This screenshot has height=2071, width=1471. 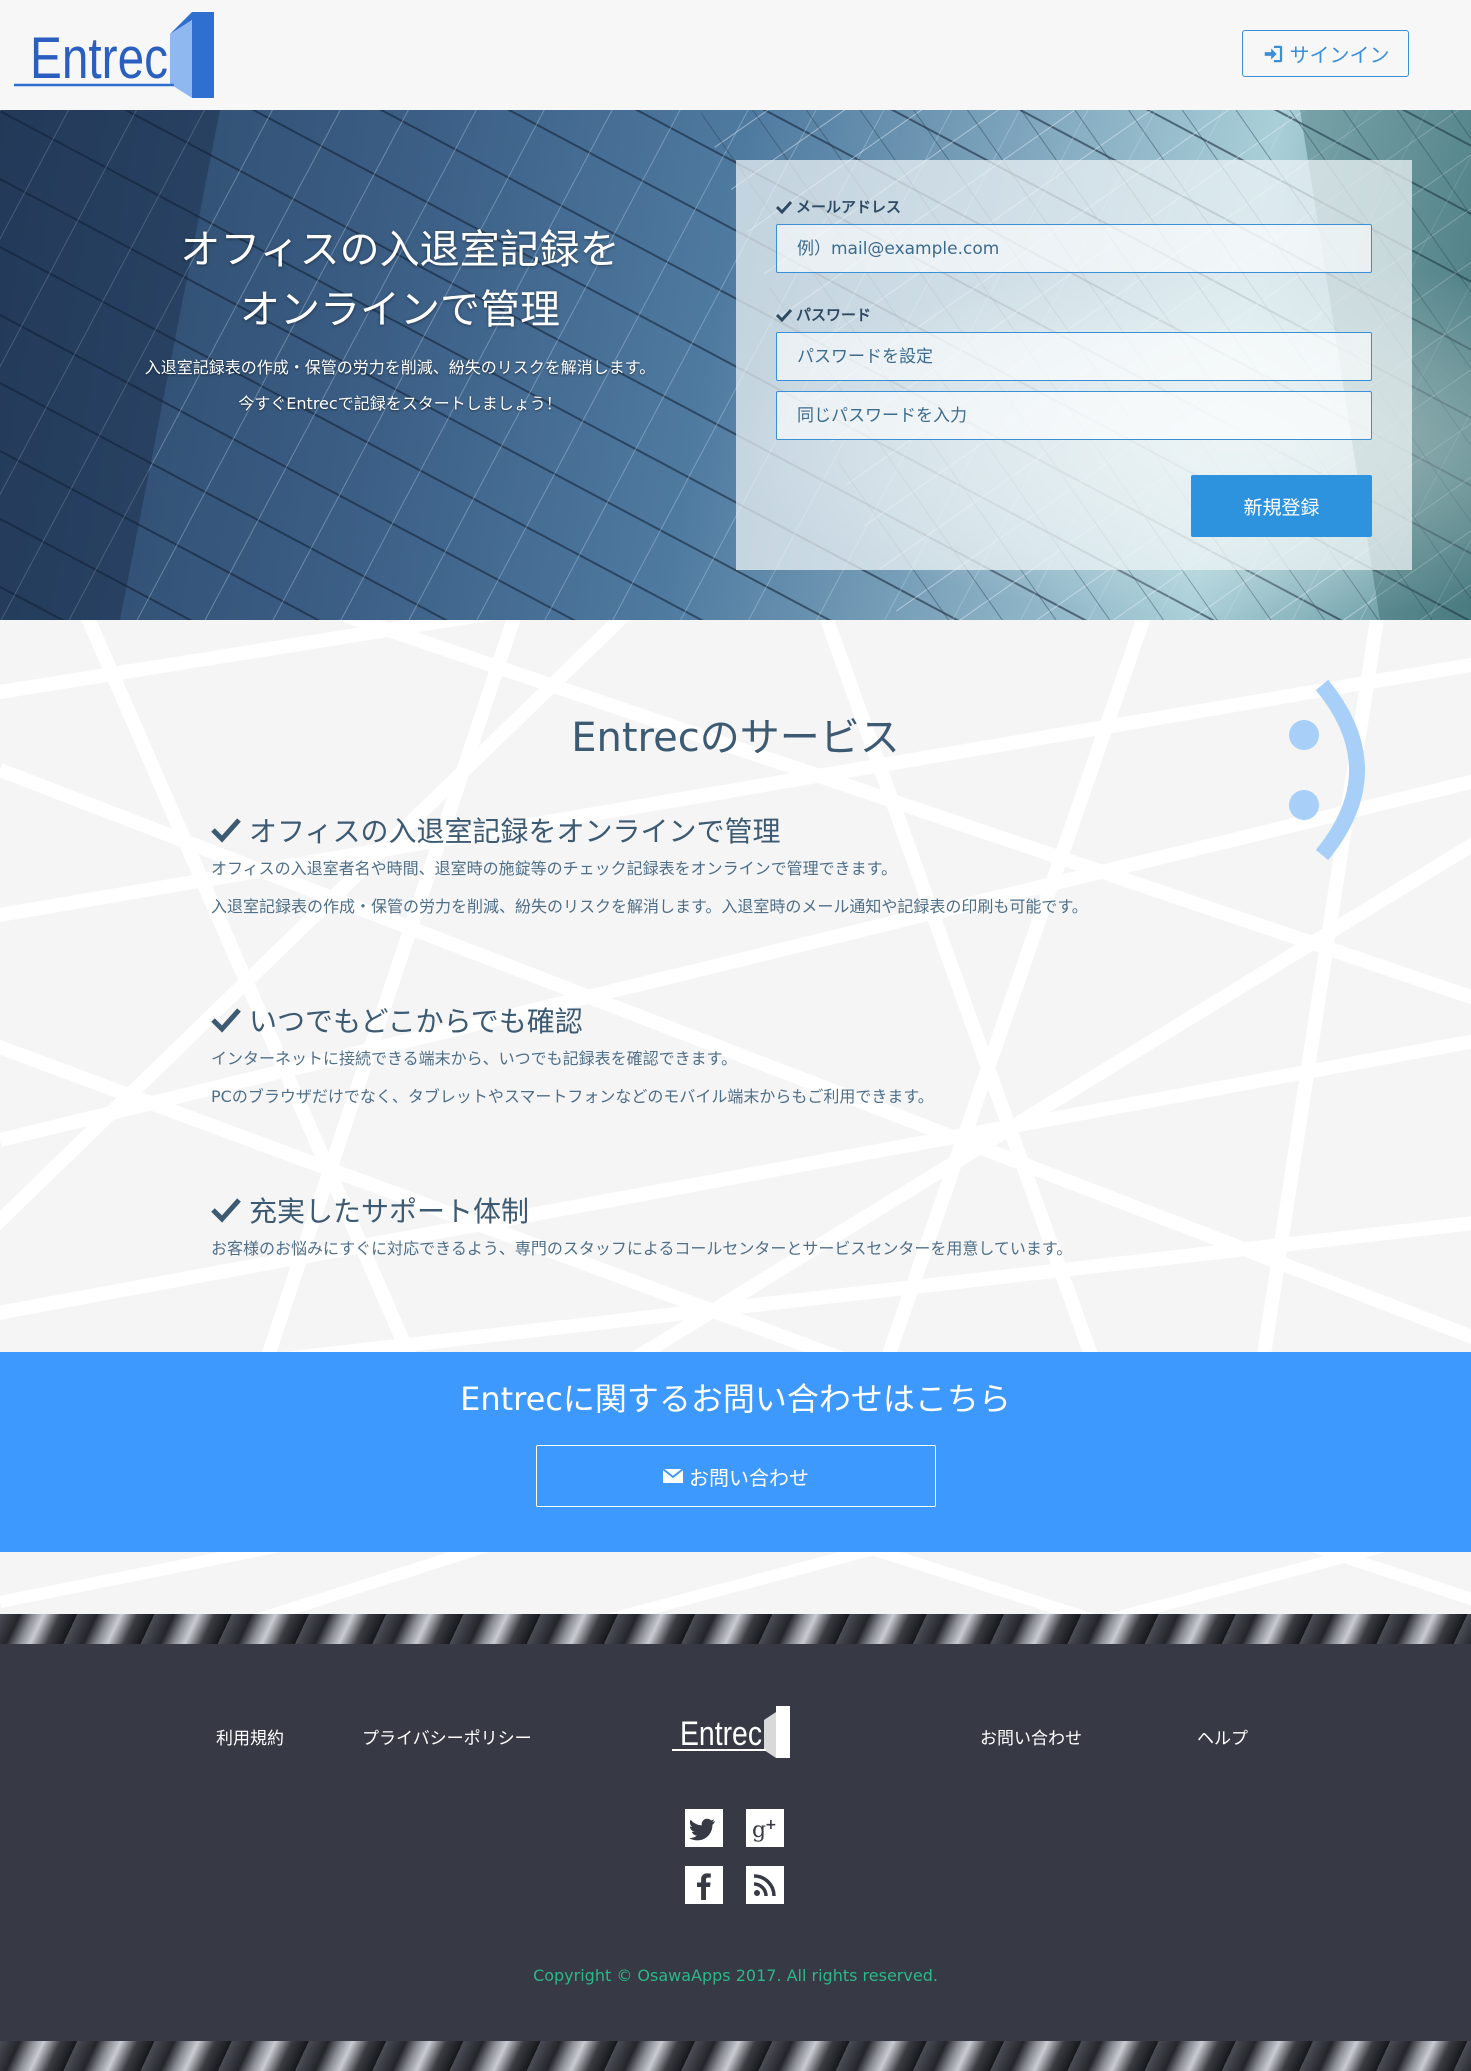 I want to click on rss-glyph, so click(x=764, y=1885).